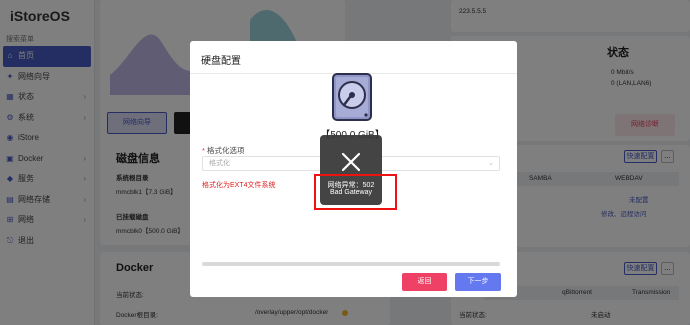 This screenshot has height=325, width=690. I want to click on hard-disk-icon, so click(352, 97).